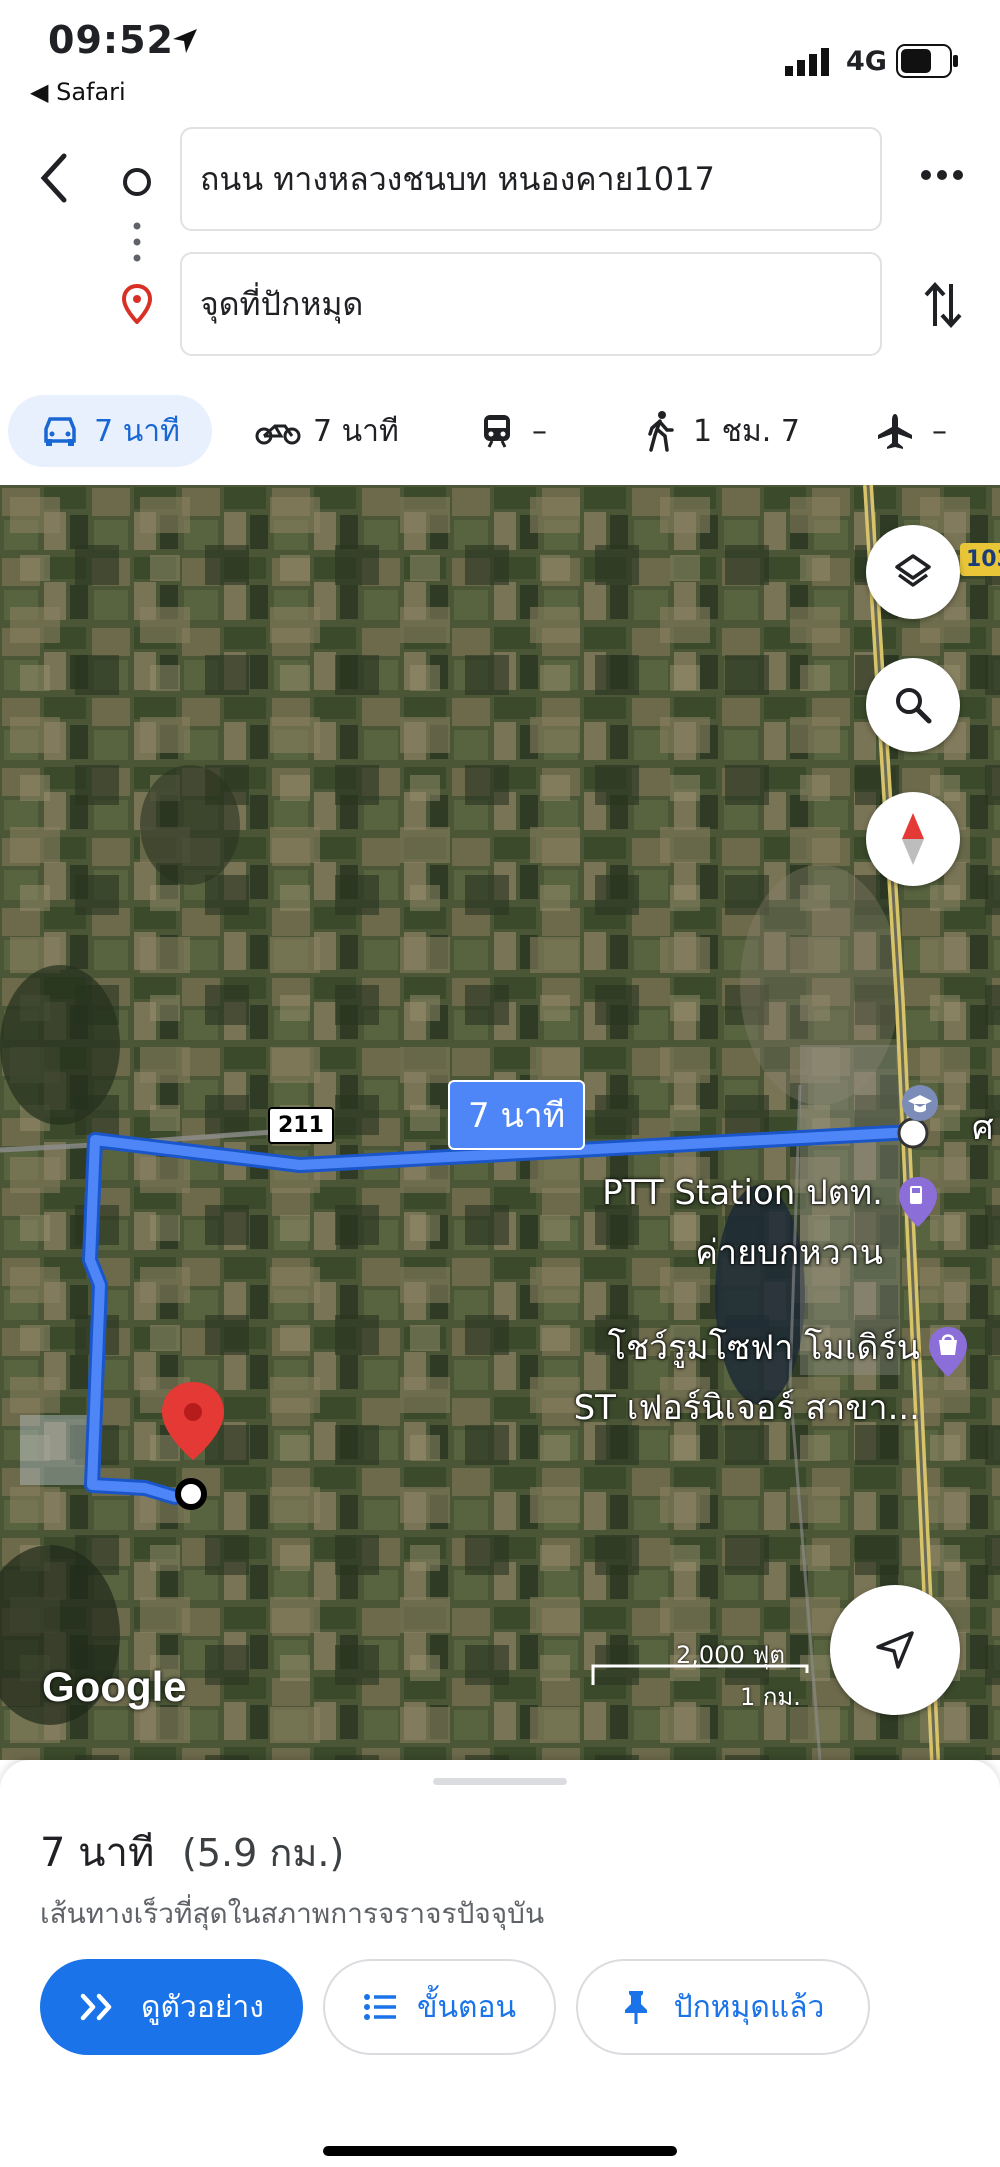  Describe the element at coordinates (202, 2007) in the screenshot. I see `preview-button-label: ดูตัวอย่าง` at that location.